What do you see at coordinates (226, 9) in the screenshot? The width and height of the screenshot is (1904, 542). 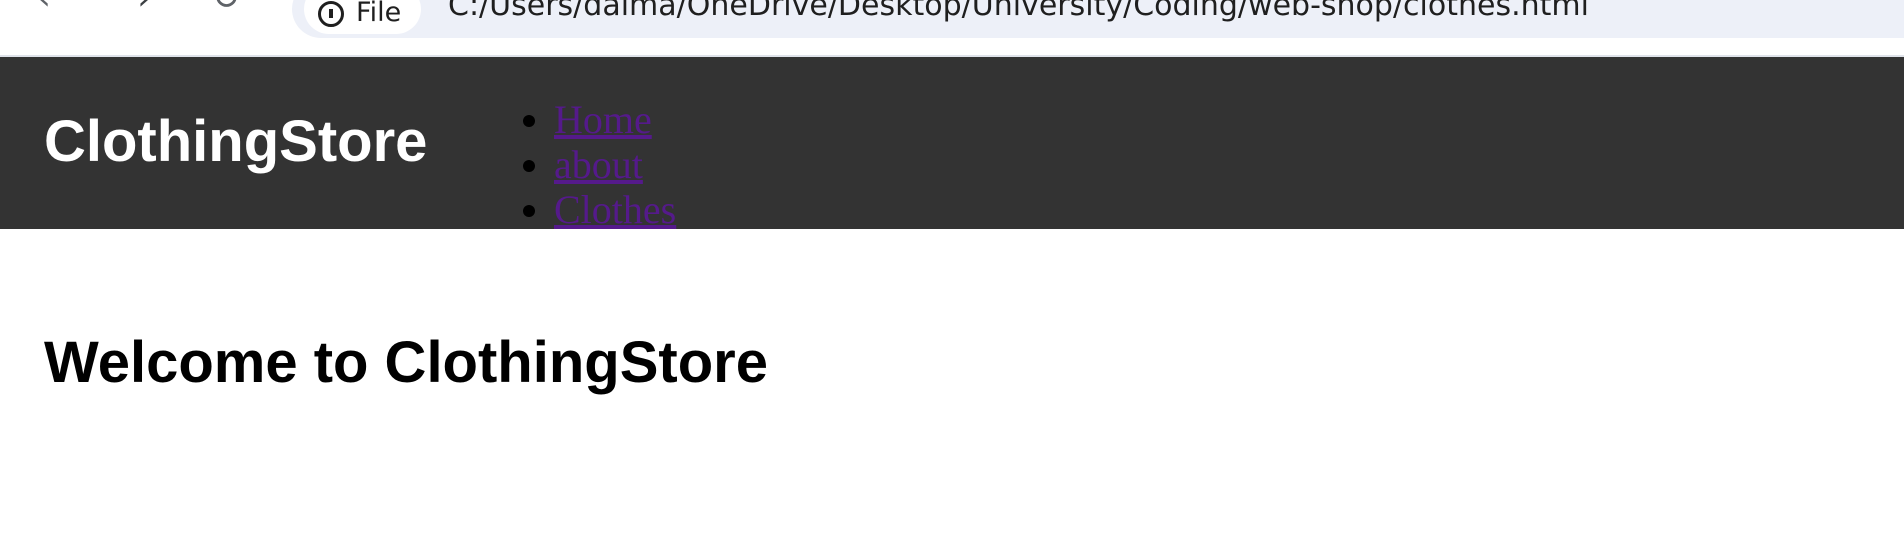 I see `reload-icon: ↻` at bounding box center [226, 9].